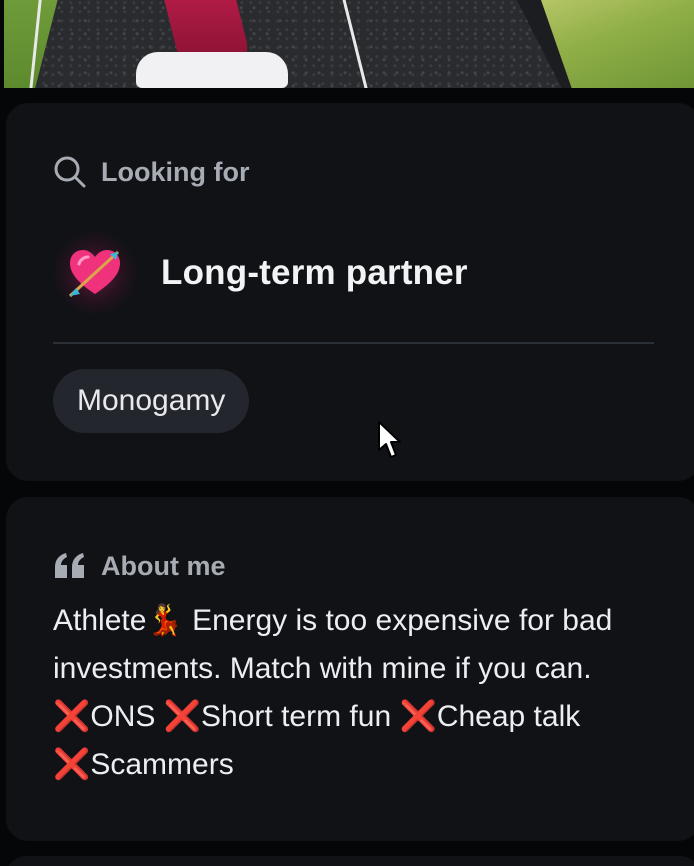  I want to click on photo-sneakers, so click(212, 70).